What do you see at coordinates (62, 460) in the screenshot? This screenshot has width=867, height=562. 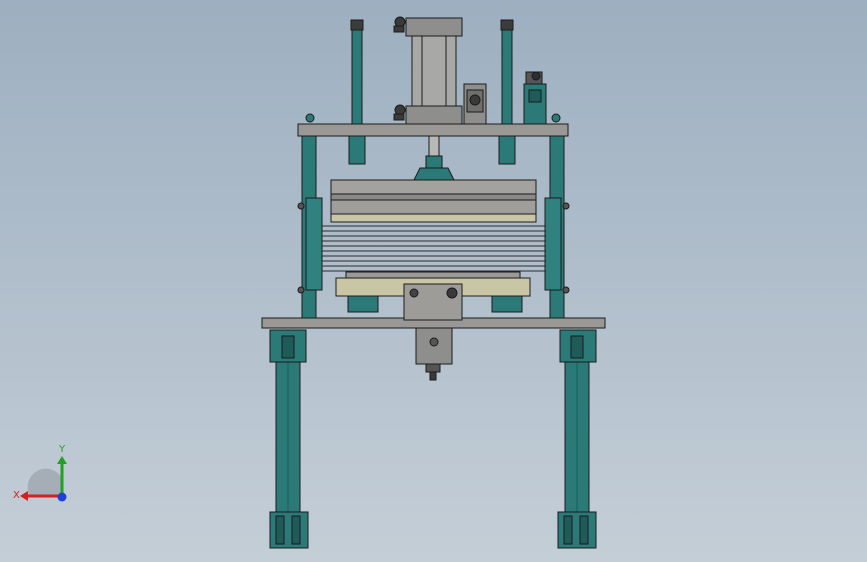 I see `y-axis-head` at bounding box center [62, 460].